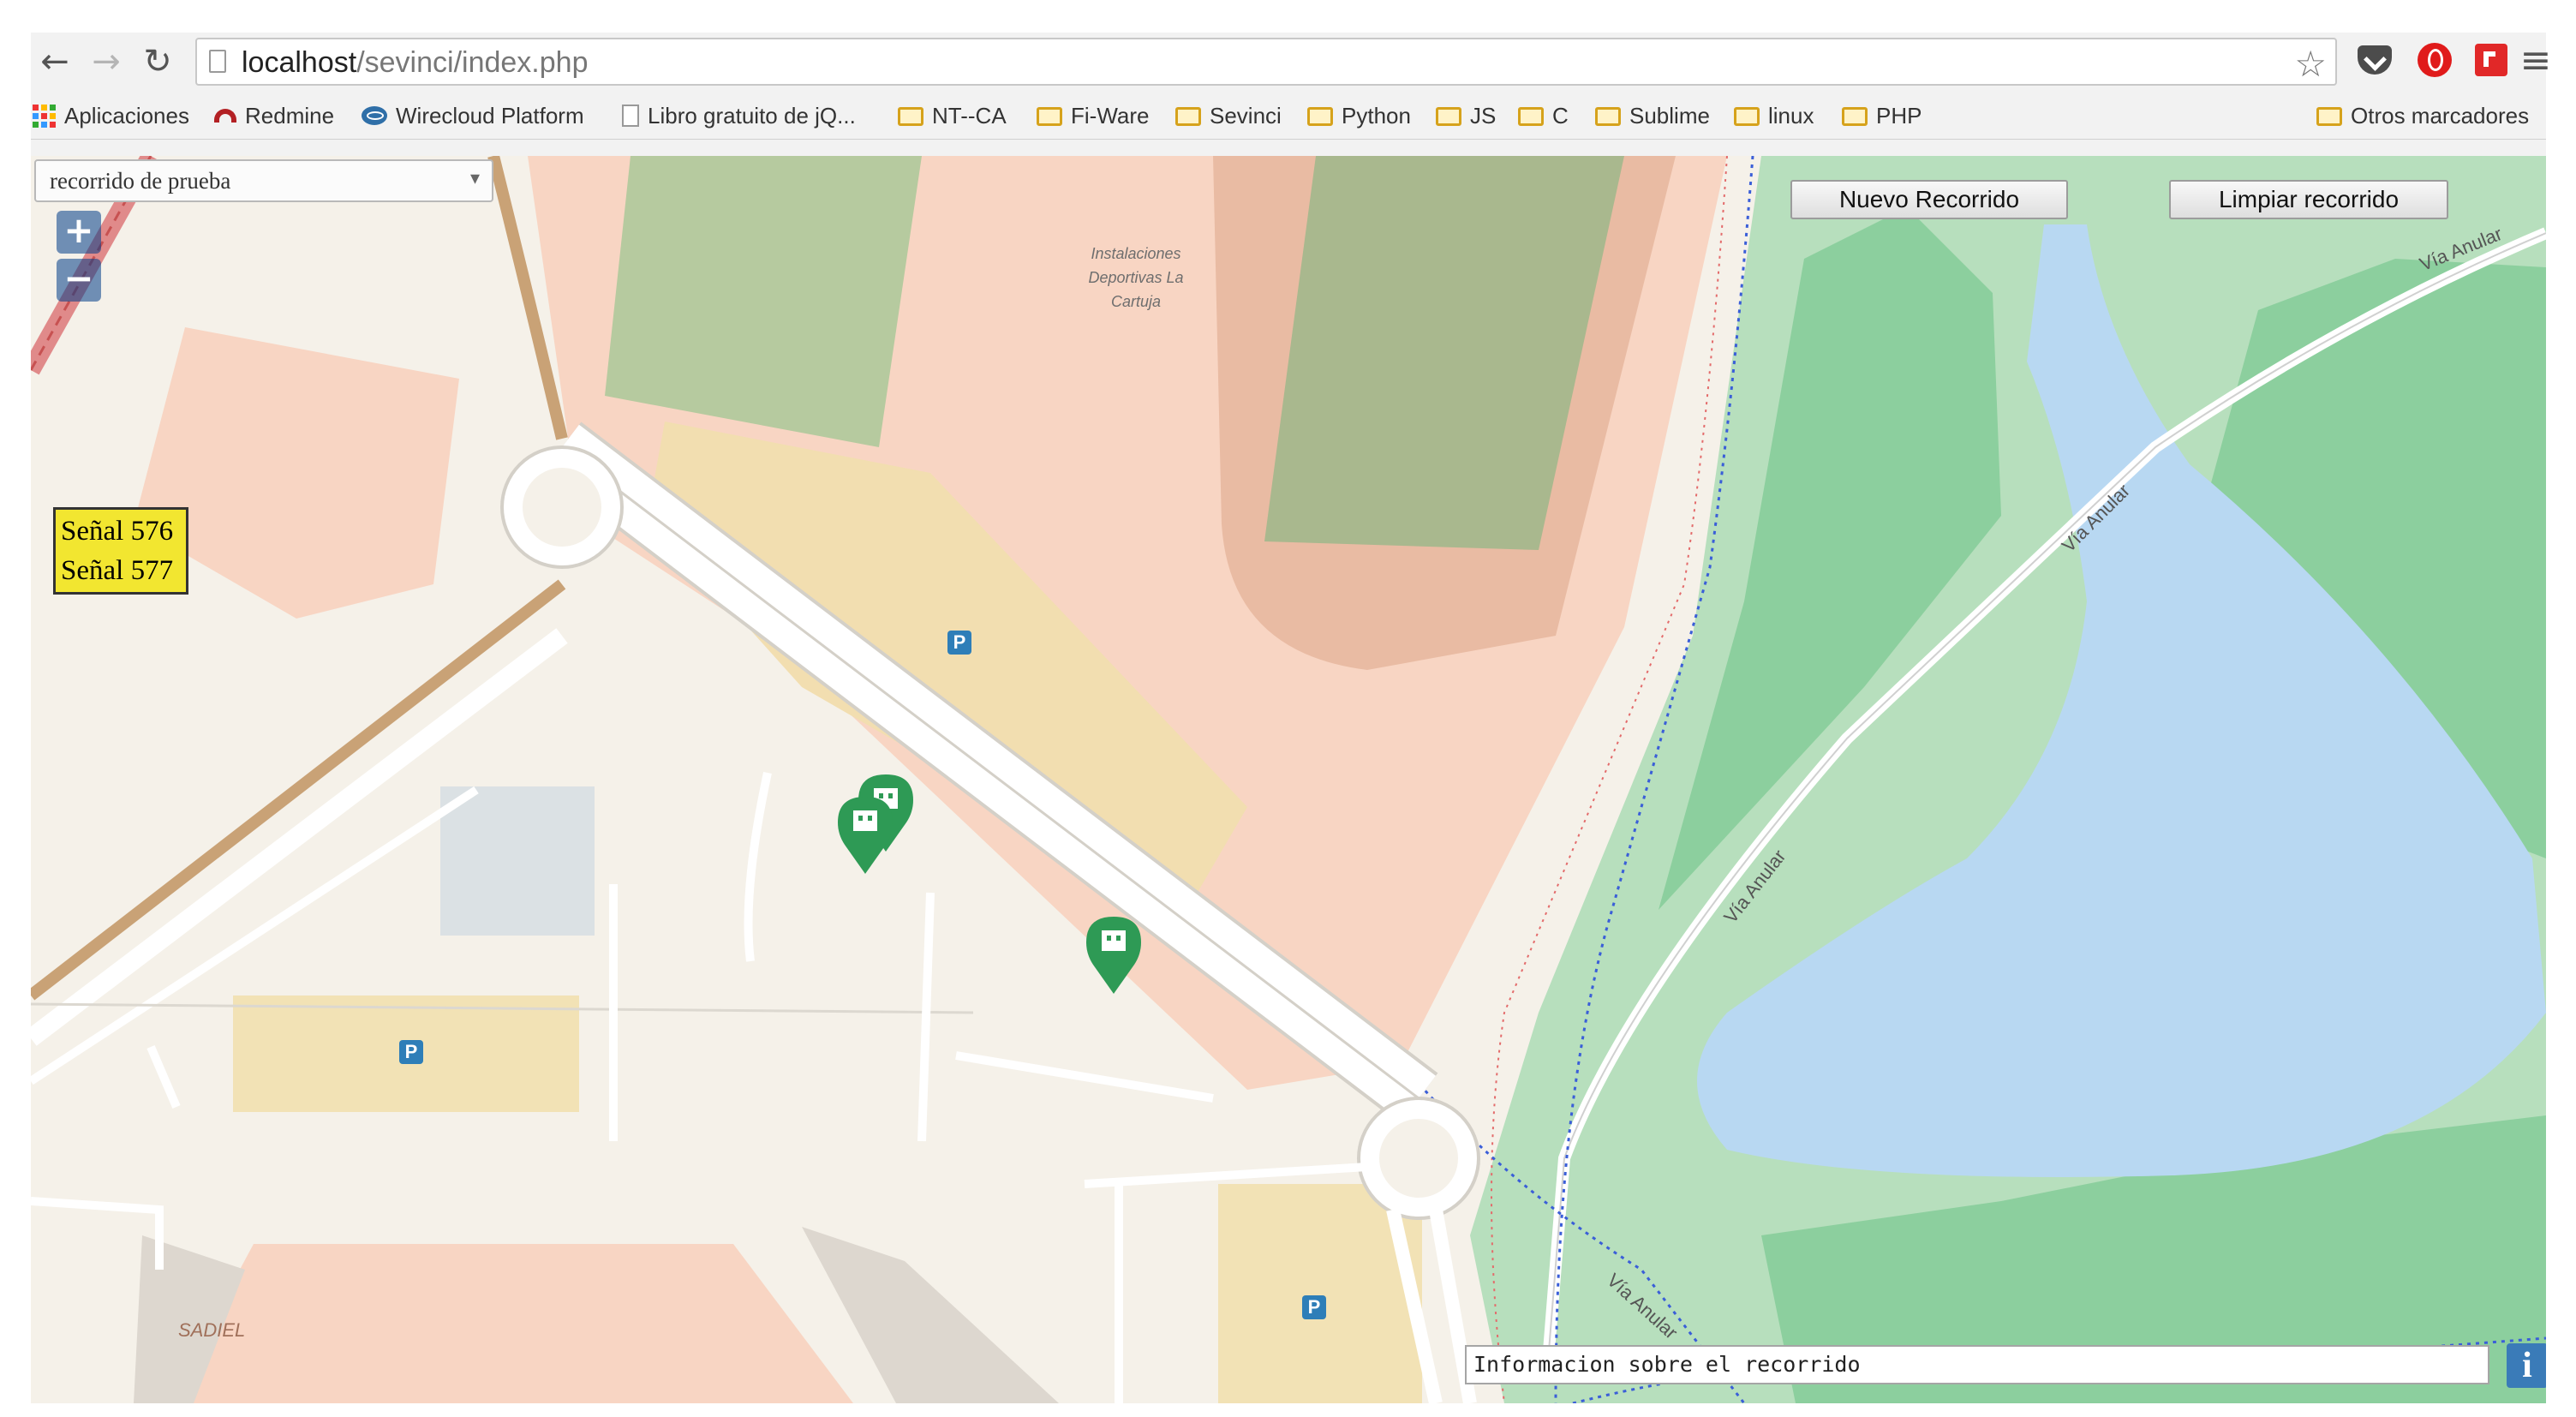  I want to click on menu-icon: ≡, so click(2536, 61).